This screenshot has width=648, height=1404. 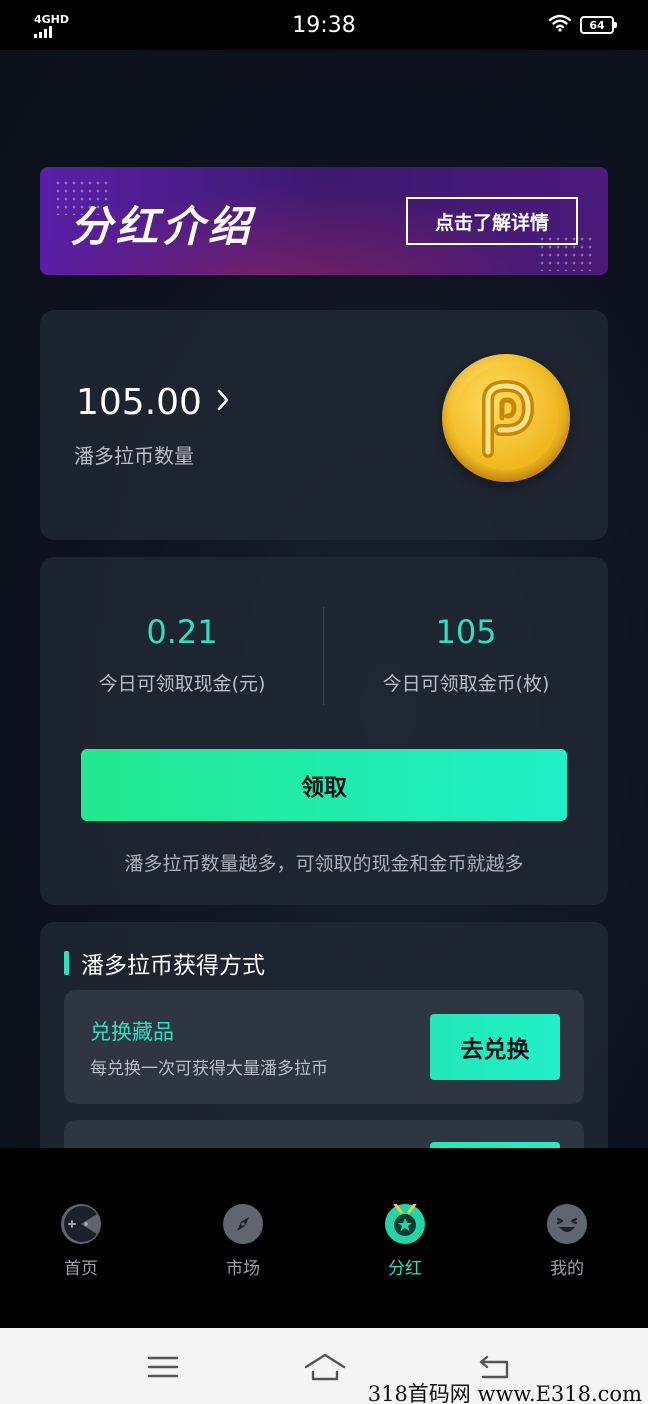 I want to click on tab-home: 首页, so click(x=81, y=1241).